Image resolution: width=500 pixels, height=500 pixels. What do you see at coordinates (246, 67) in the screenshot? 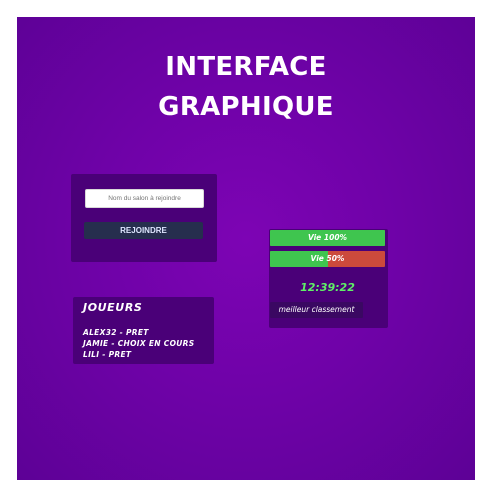
I see `page-title-line-1: INTERFACE` at bounding box center [246, 67].